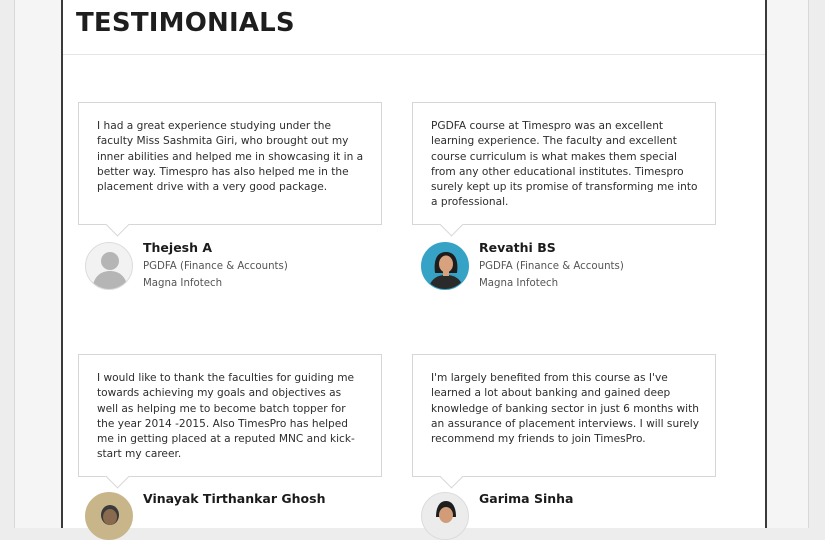 This screenshot has width=825, height=540. I want to click on author-name: Vinayak Tirthankar Ghosh, so click(234, 498).